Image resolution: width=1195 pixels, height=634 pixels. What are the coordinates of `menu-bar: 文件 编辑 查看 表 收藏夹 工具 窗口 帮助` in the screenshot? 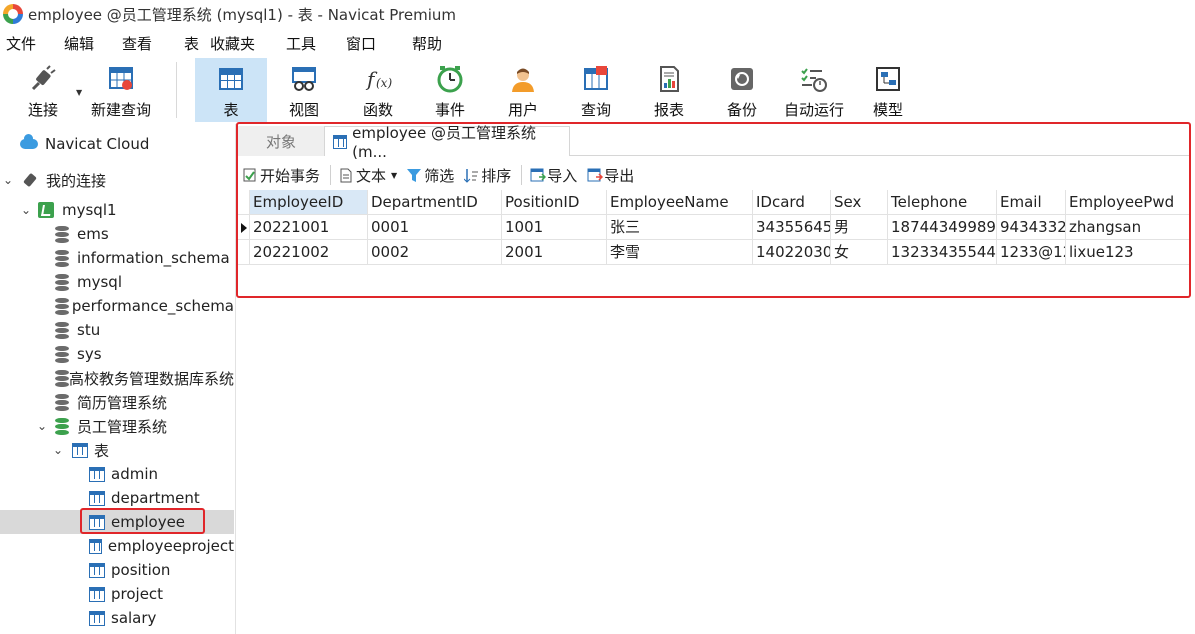 It's located at (221, 43).